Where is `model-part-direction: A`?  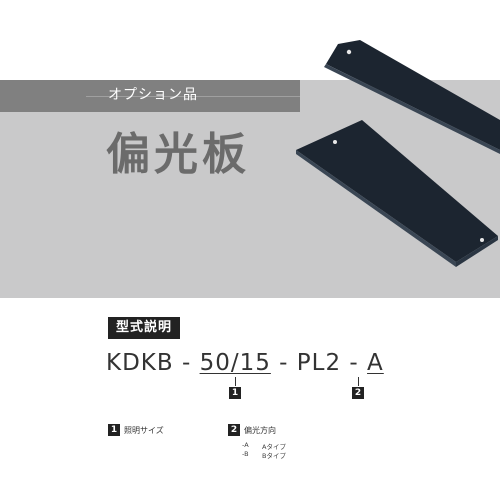
model-part-direction: A is located at coordinates (375, 363).